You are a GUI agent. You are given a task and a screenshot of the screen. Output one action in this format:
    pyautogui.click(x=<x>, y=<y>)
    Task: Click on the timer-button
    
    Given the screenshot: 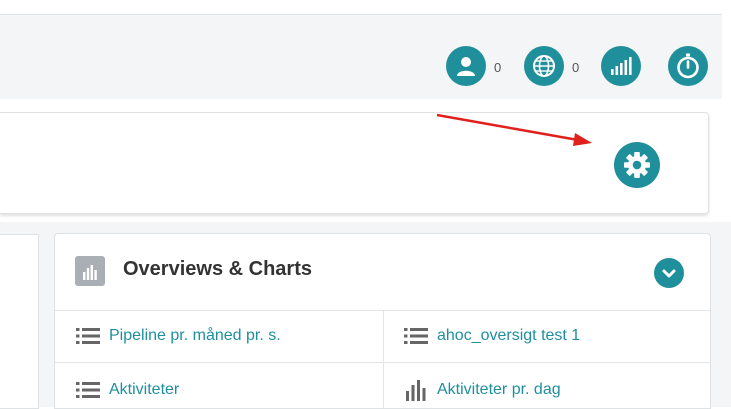 What is the action you would take?
    pyautogui.click(x=688, y=66)
    